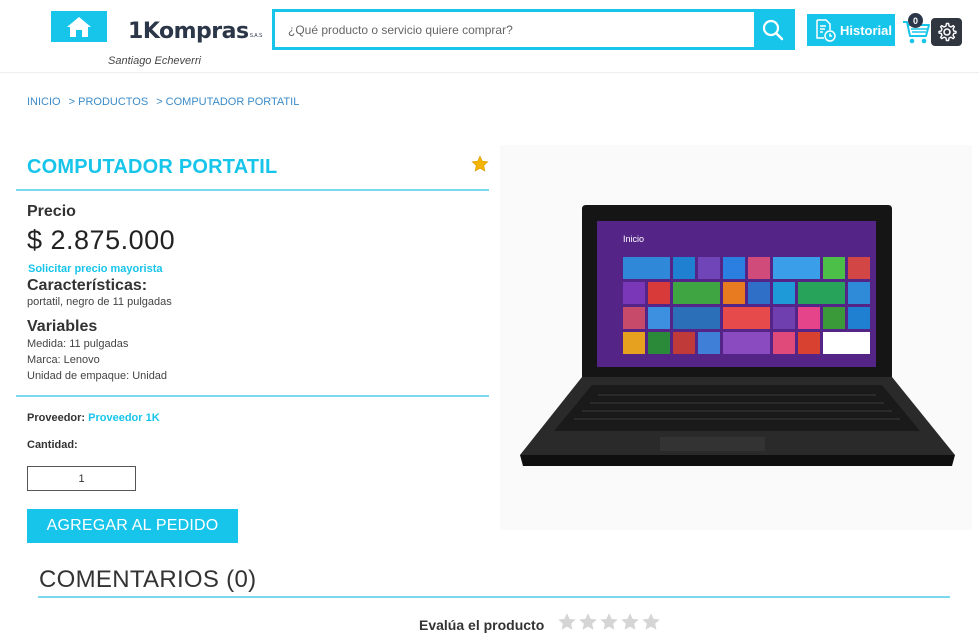 This screenshot has width=979, height=642. Describe the element at coordinates (866, 30) in the screenshot. I see `historial-label: Historial` at that location.